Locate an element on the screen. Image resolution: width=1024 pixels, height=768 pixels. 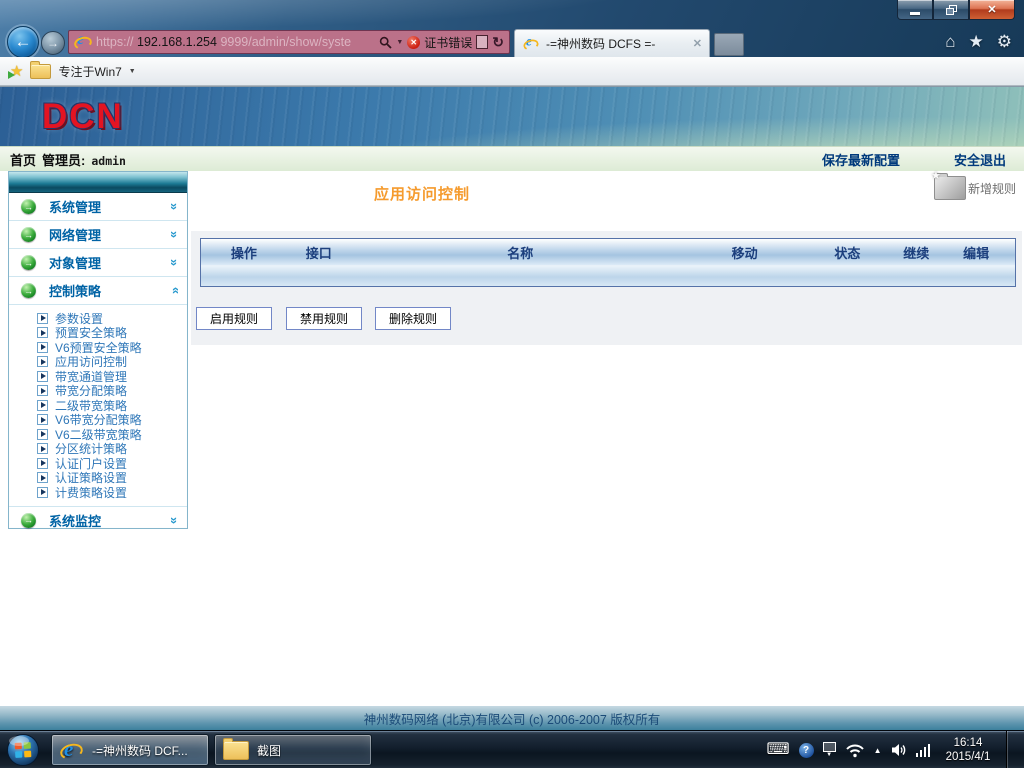
col-move: 移动 is located at coordinates (744, 253).